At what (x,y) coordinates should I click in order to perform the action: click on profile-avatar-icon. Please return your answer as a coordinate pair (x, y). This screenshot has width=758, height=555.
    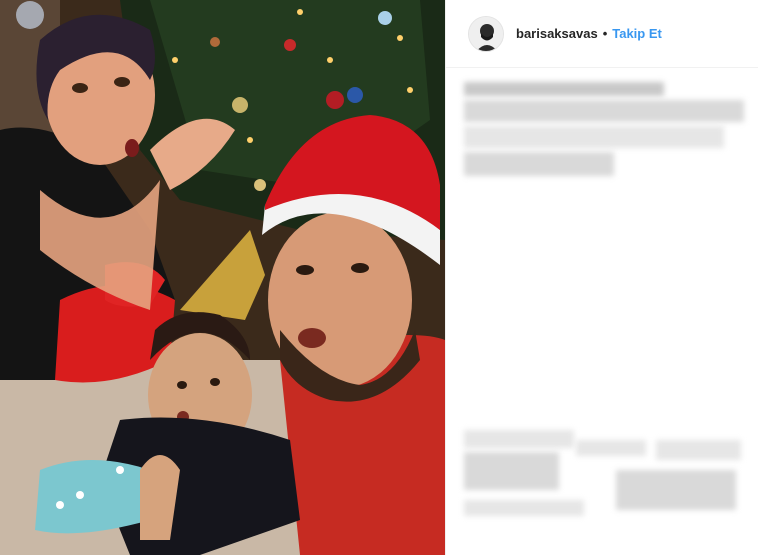
    Looking at the image, I should click on (486, 33).